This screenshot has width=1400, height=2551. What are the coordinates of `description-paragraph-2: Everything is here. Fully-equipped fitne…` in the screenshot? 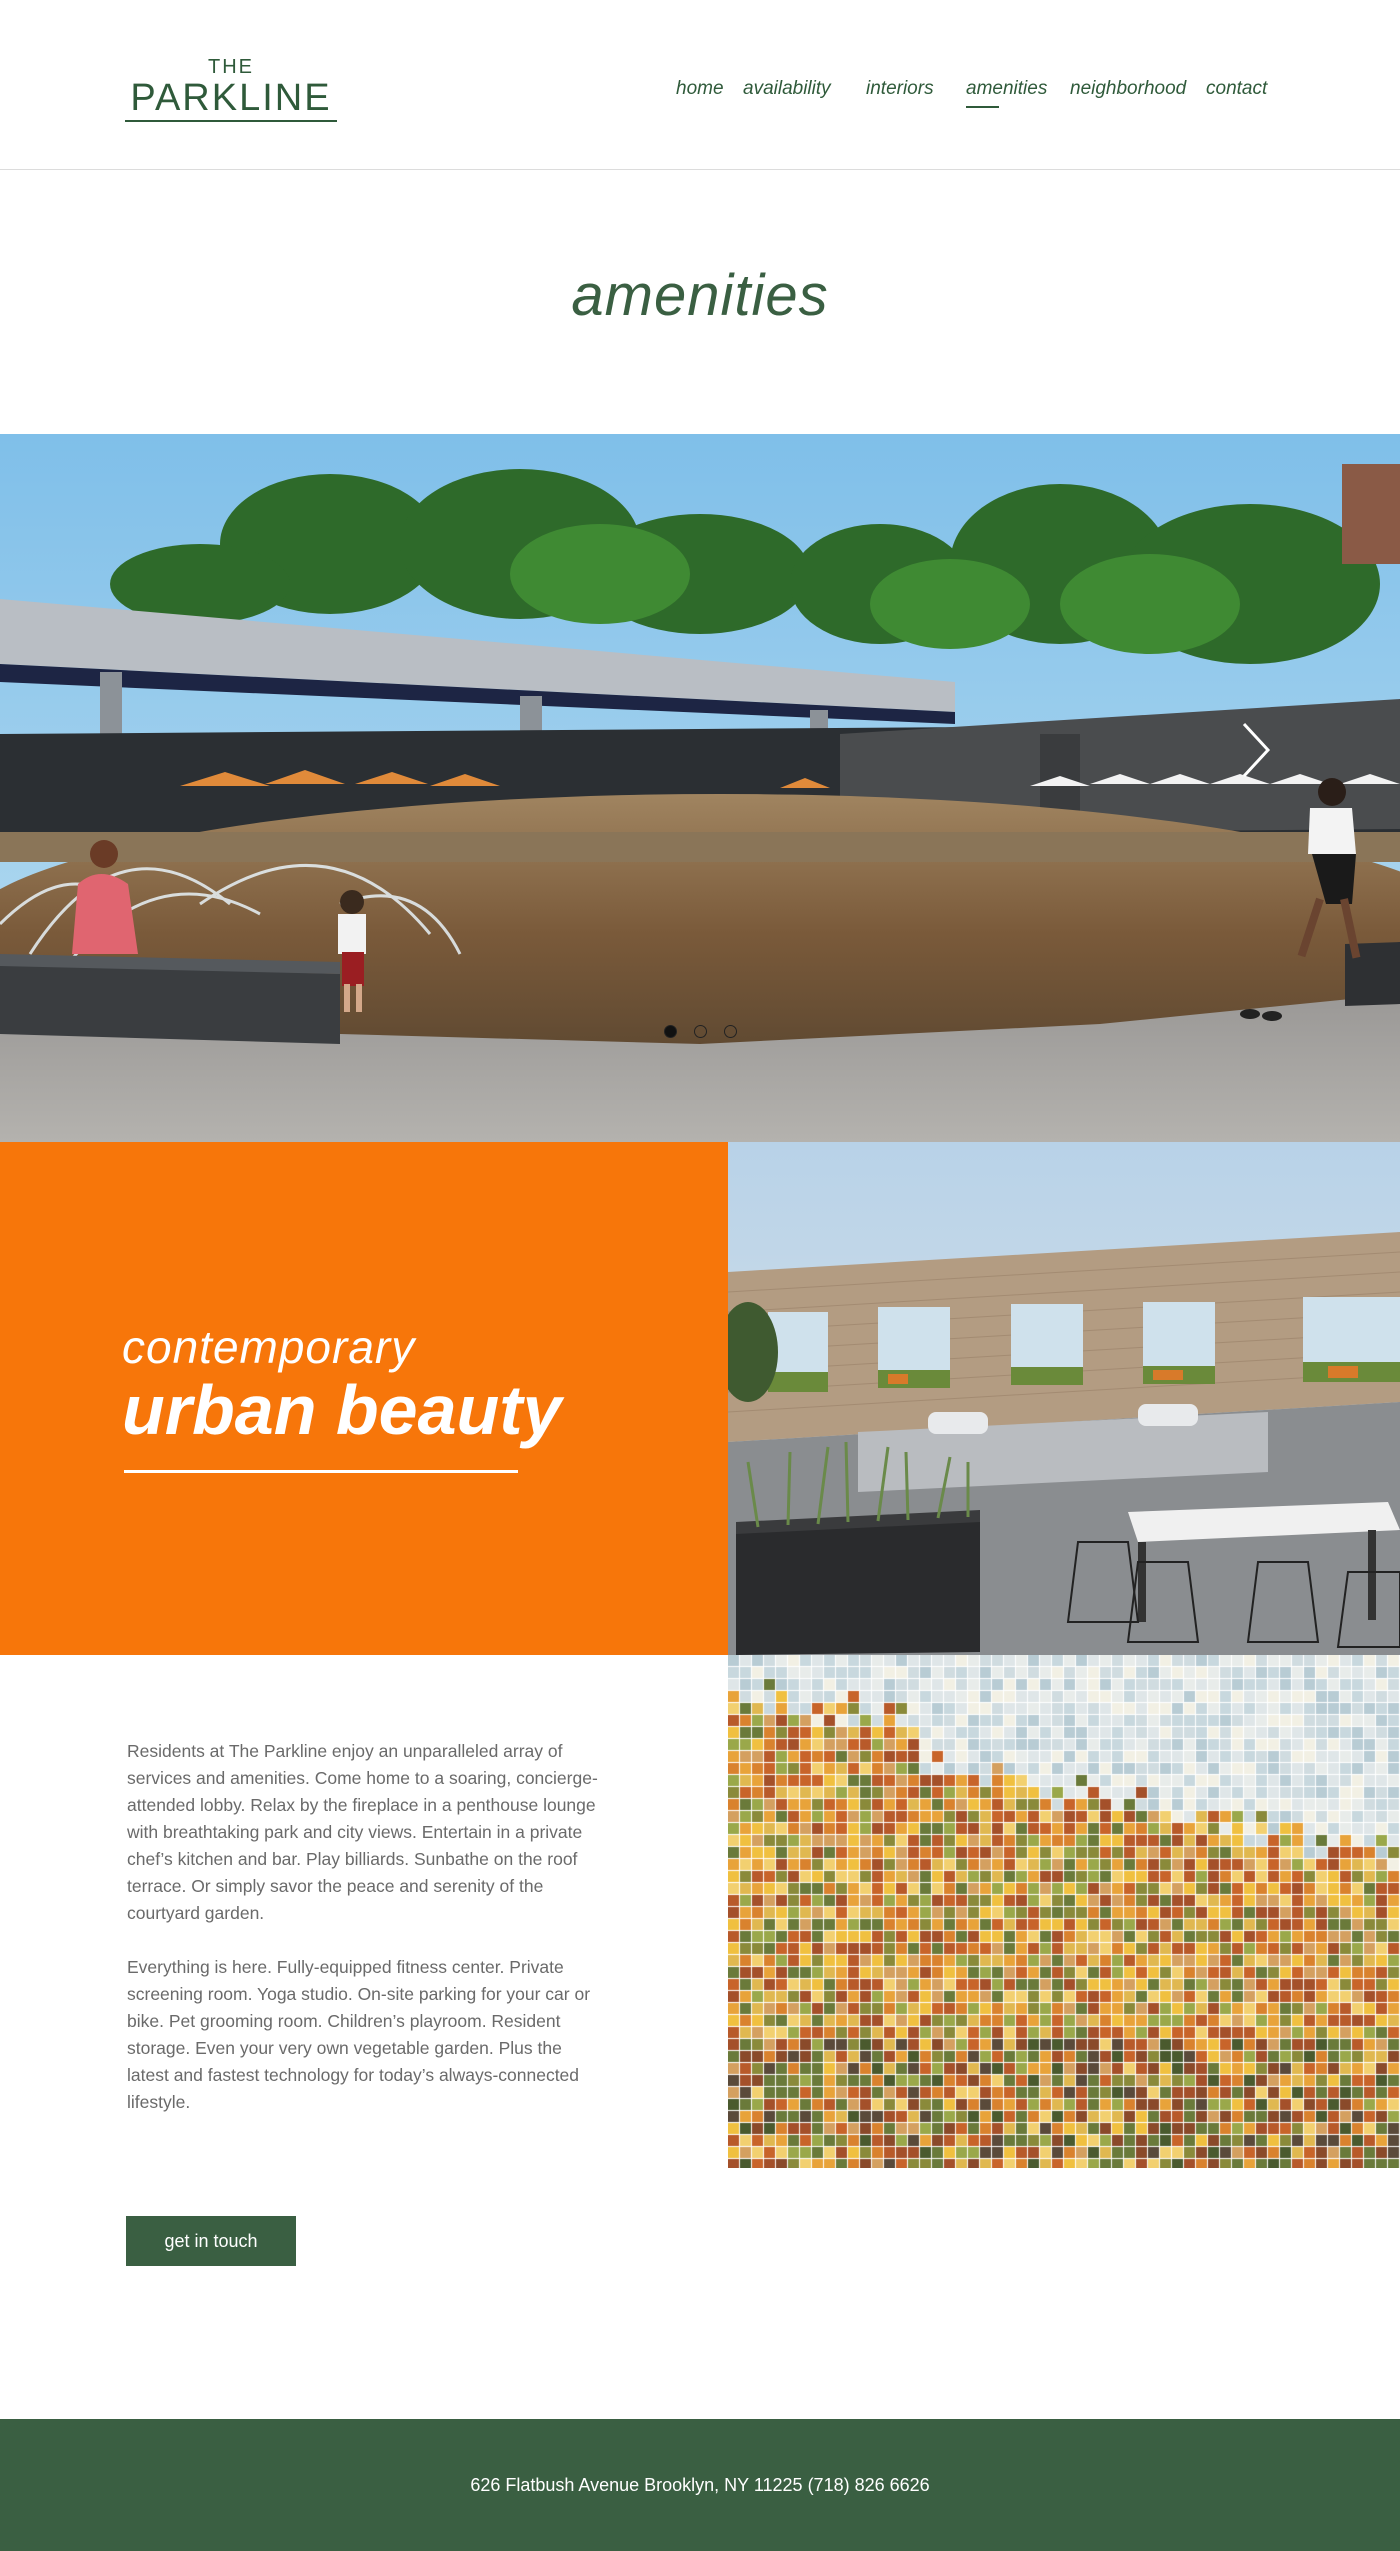 It's located at (359, 2034).